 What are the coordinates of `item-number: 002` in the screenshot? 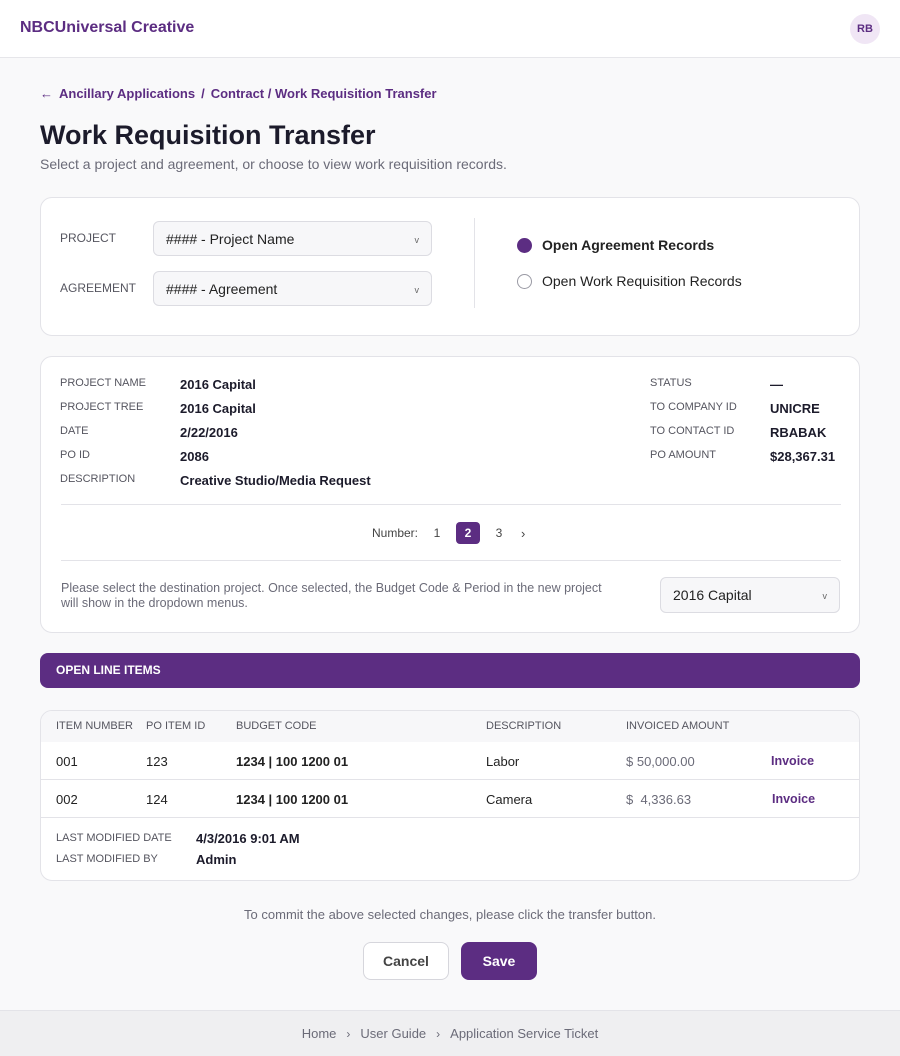 It's located at (67, 799).